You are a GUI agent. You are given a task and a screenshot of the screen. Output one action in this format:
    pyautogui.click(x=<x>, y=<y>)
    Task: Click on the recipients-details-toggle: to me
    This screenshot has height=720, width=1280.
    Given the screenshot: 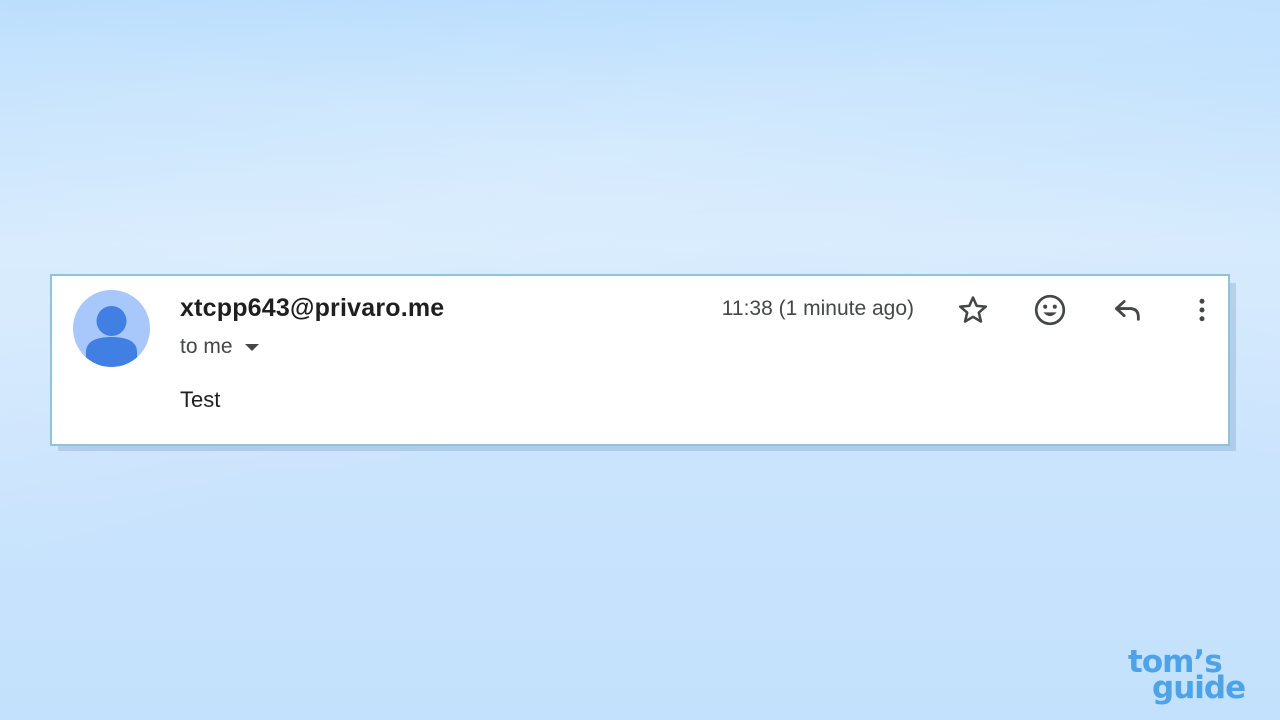 What is the action you would take?
    pyautogui.click(x=219, y=347)
    